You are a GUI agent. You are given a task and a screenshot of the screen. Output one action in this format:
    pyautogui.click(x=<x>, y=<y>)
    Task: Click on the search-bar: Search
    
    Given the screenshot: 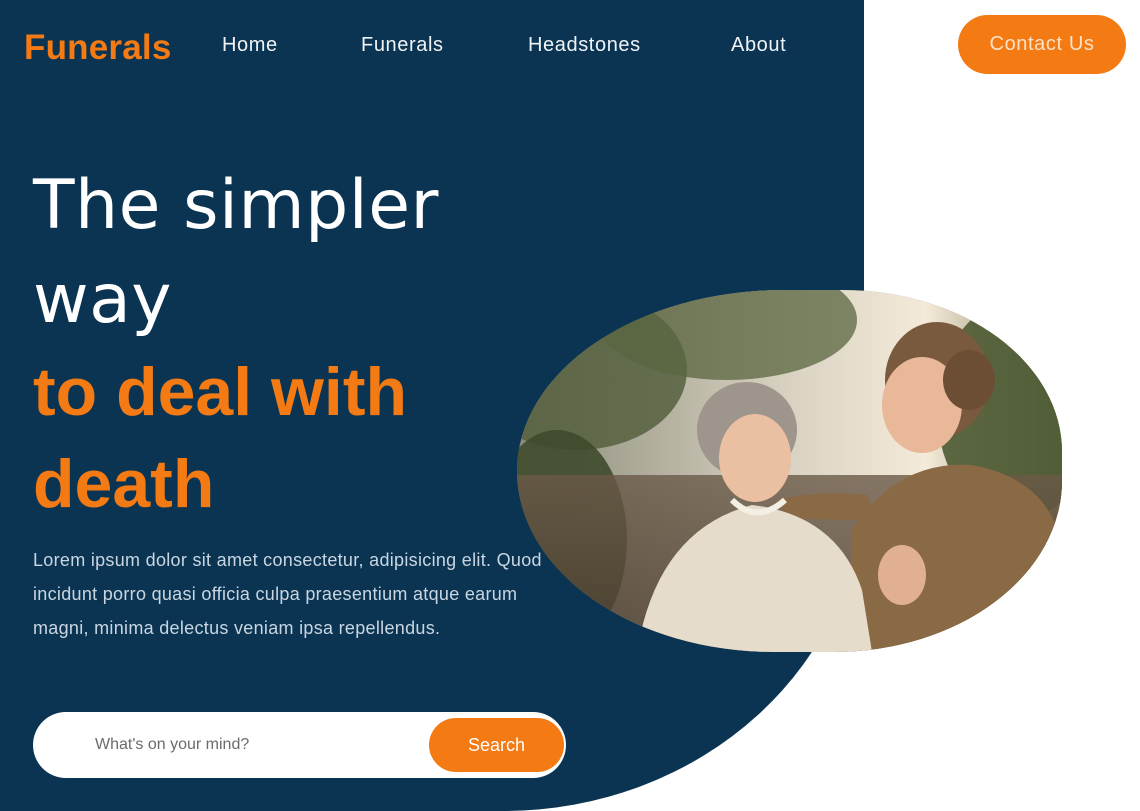 What is the action you would take?
    pyautogui.click(x=299, y=745)
    